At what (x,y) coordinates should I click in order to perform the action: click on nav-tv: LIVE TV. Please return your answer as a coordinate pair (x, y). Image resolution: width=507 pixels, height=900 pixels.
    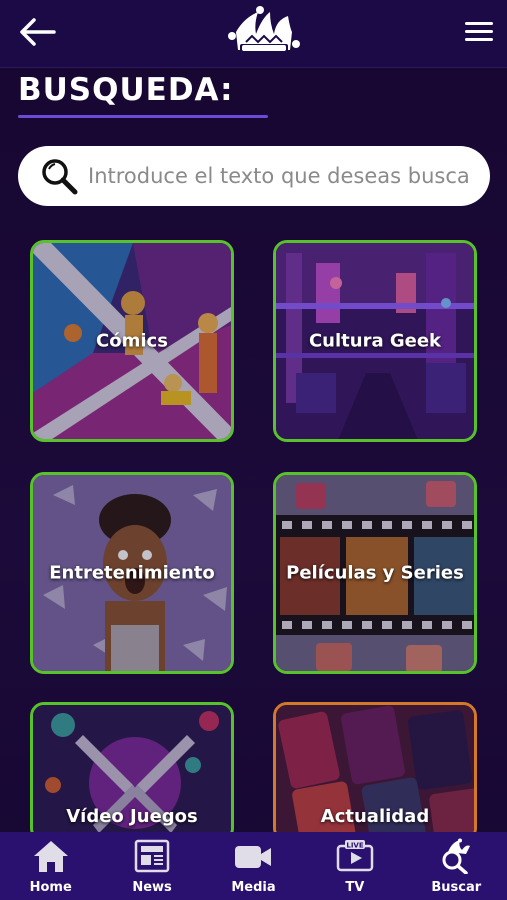
    Looking at the image, I should click on (355, 869).